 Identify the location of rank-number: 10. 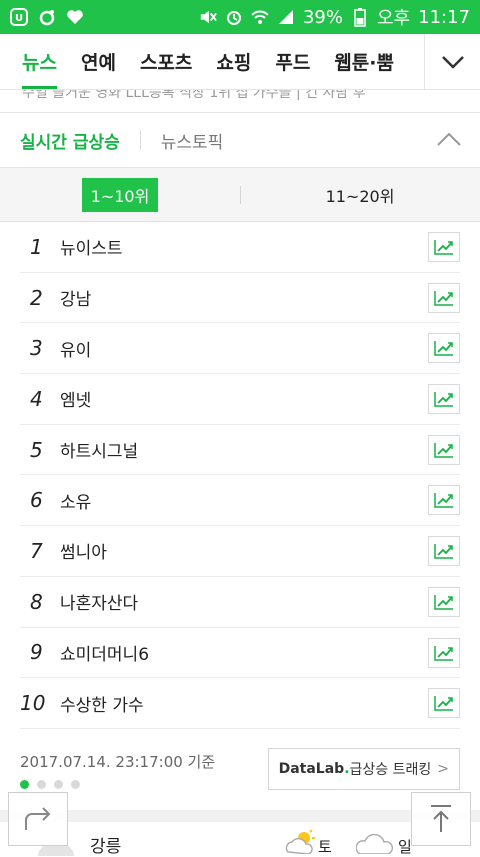
(33, 703).